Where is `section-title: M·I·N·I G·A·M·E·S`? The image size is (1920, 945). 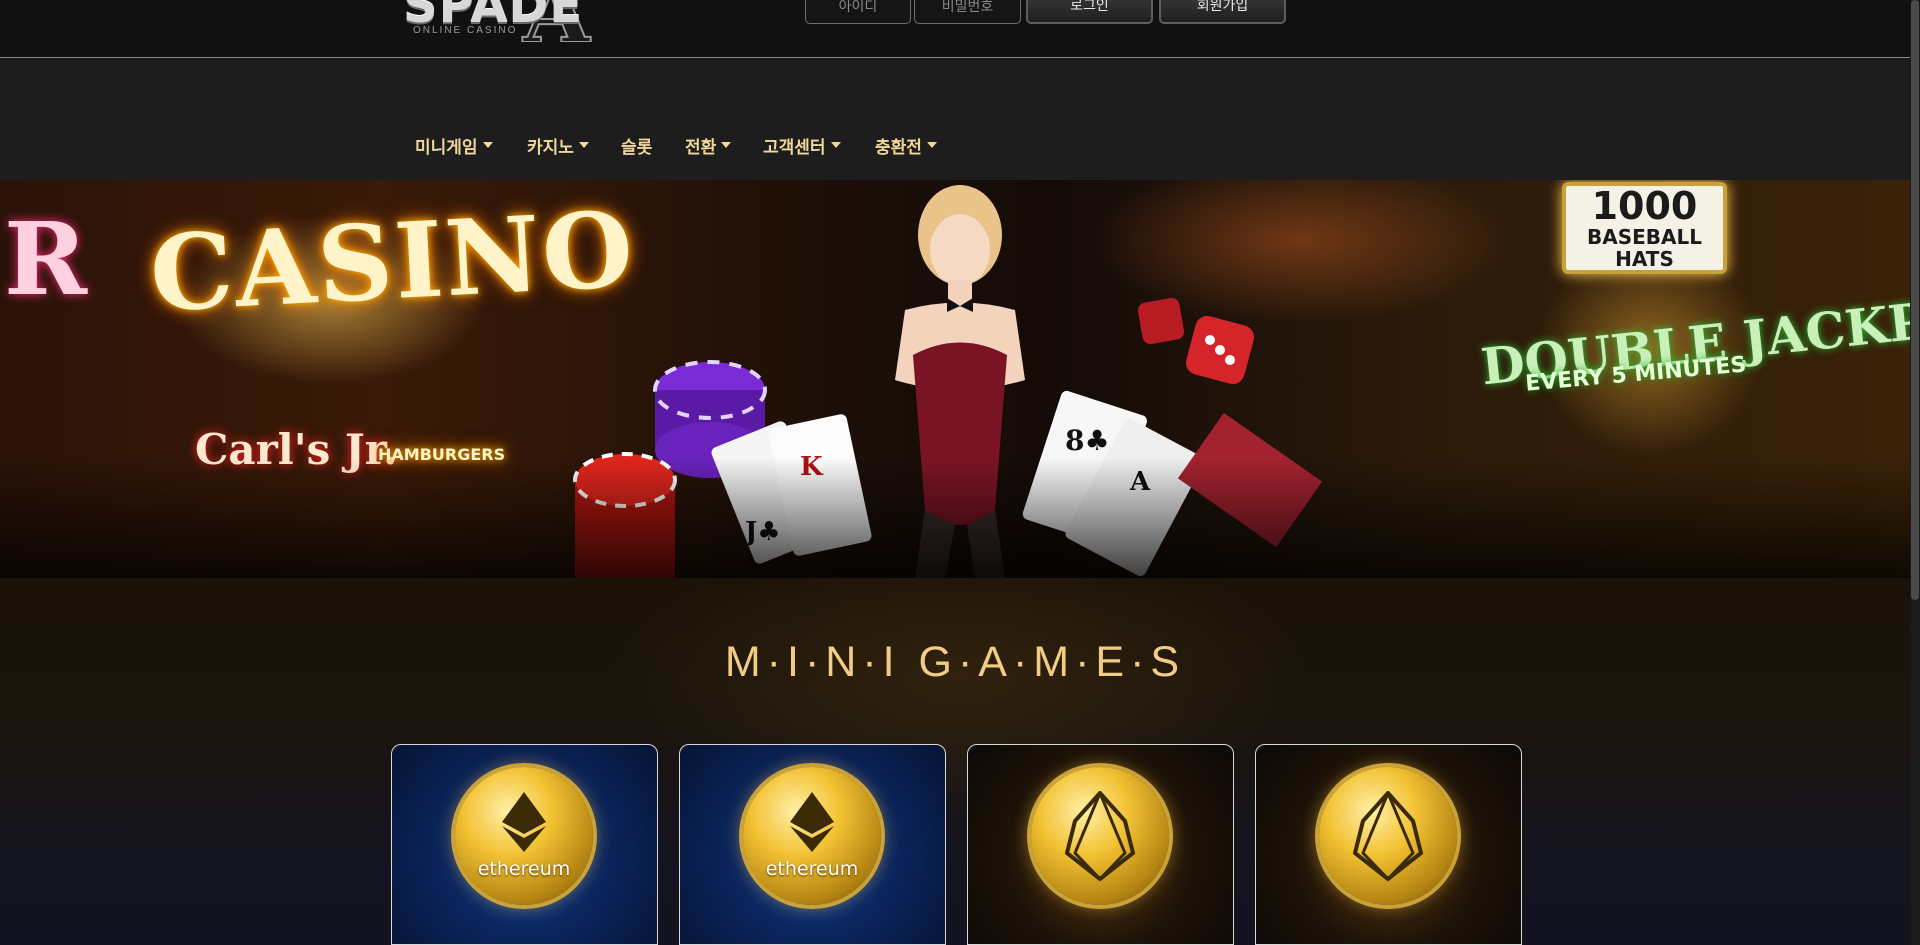
section-title: M·I·N·I G·A·M·E·S is located at coordinates (955, 662).